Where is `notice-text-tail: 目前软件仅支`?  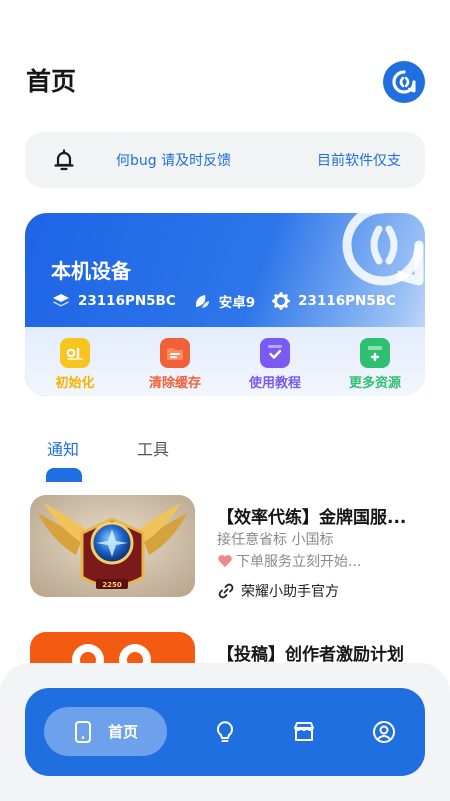 notice-text-tail: 目前软件仅支 is located at coordinates (359, 161).